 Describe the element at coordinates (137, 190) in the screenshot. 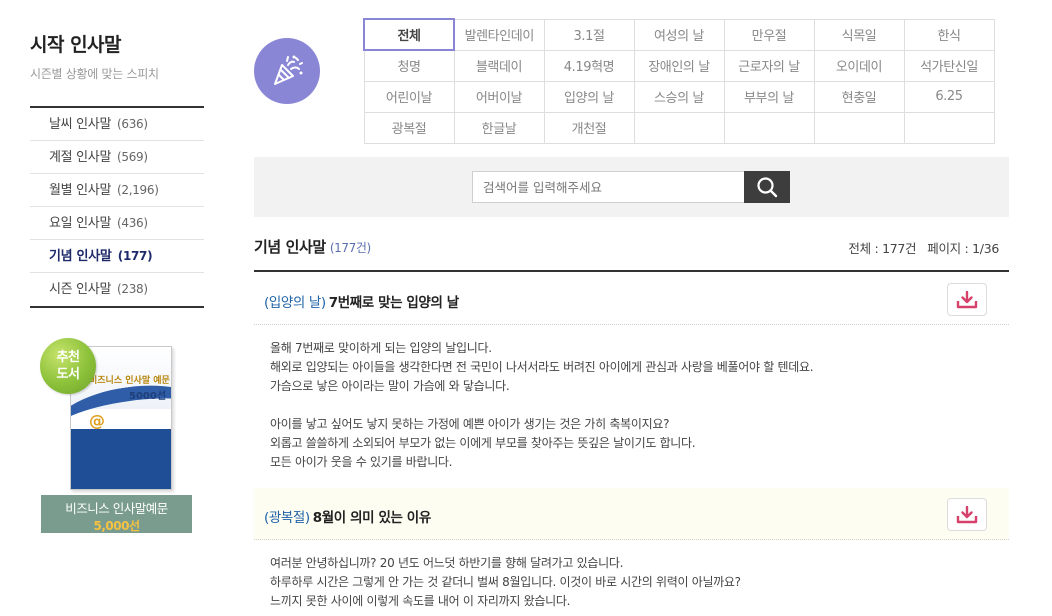

I see `sidebar-item-count: (2,196)` at that location.